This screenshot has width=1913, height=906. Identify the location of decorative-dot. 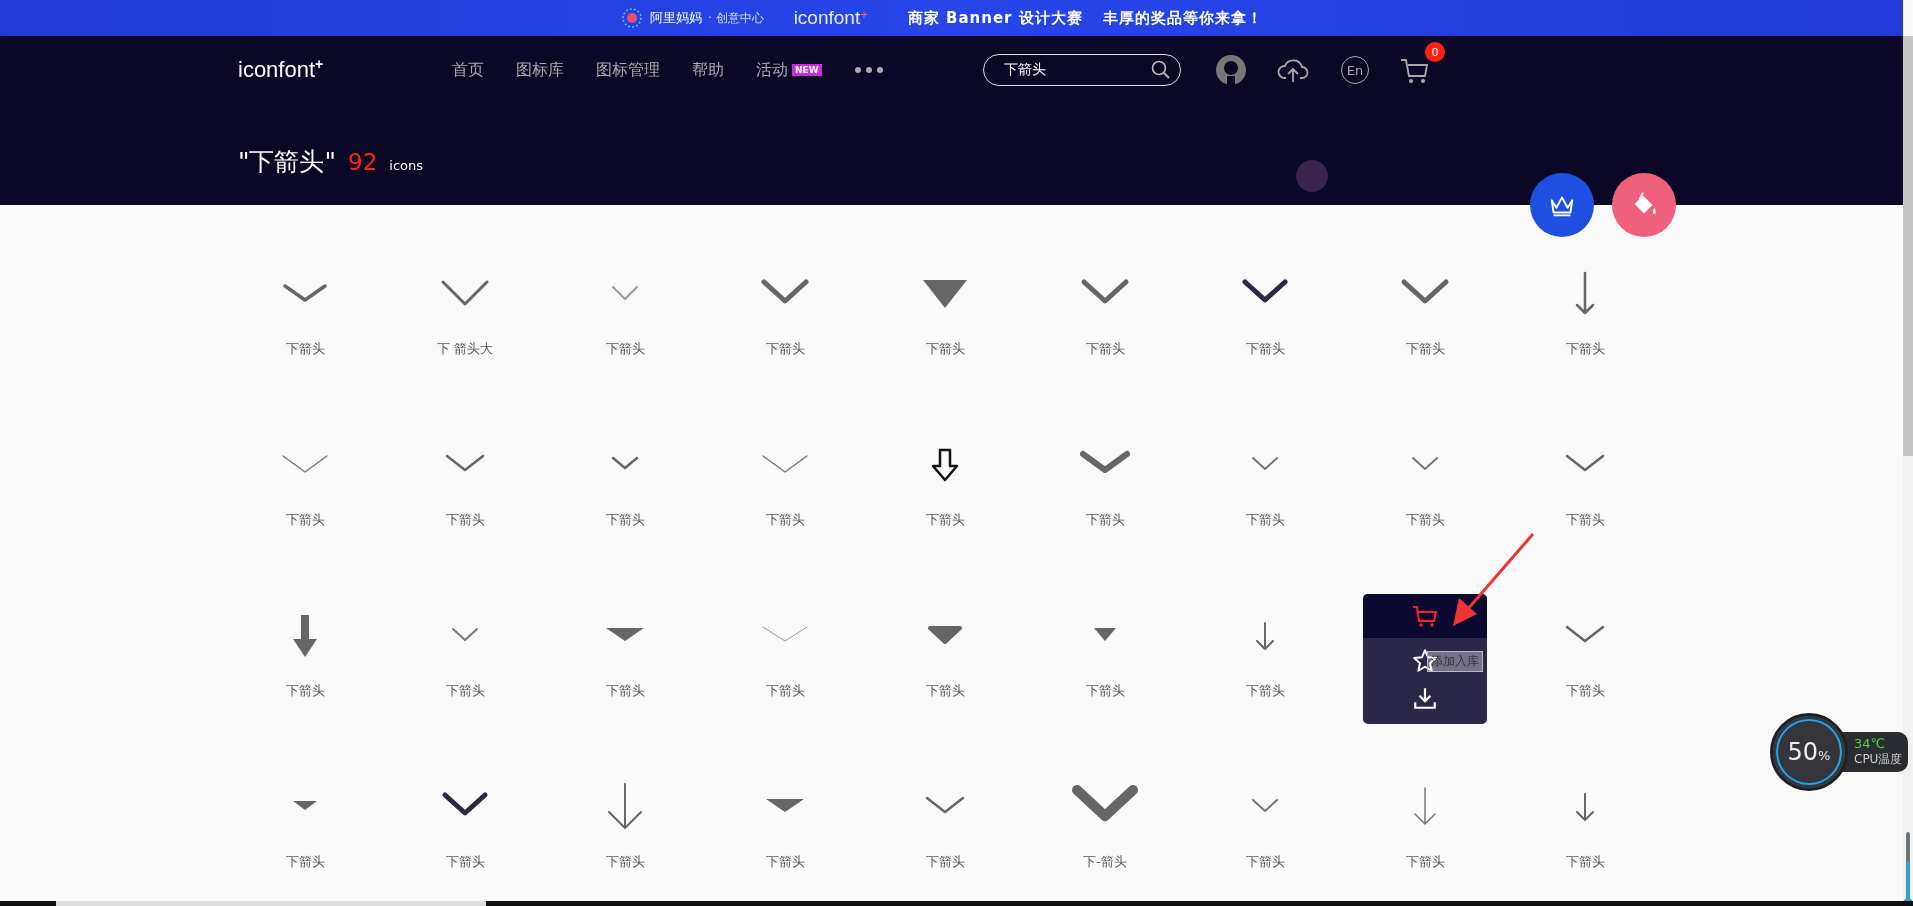
(1312, 176).